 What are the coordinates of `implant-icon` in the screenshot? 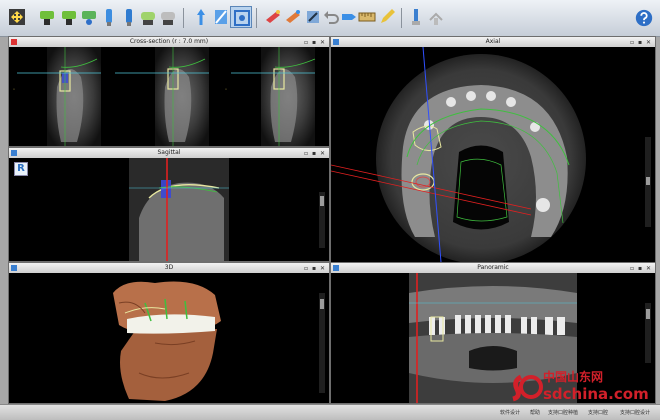 It's located at (109, 17).